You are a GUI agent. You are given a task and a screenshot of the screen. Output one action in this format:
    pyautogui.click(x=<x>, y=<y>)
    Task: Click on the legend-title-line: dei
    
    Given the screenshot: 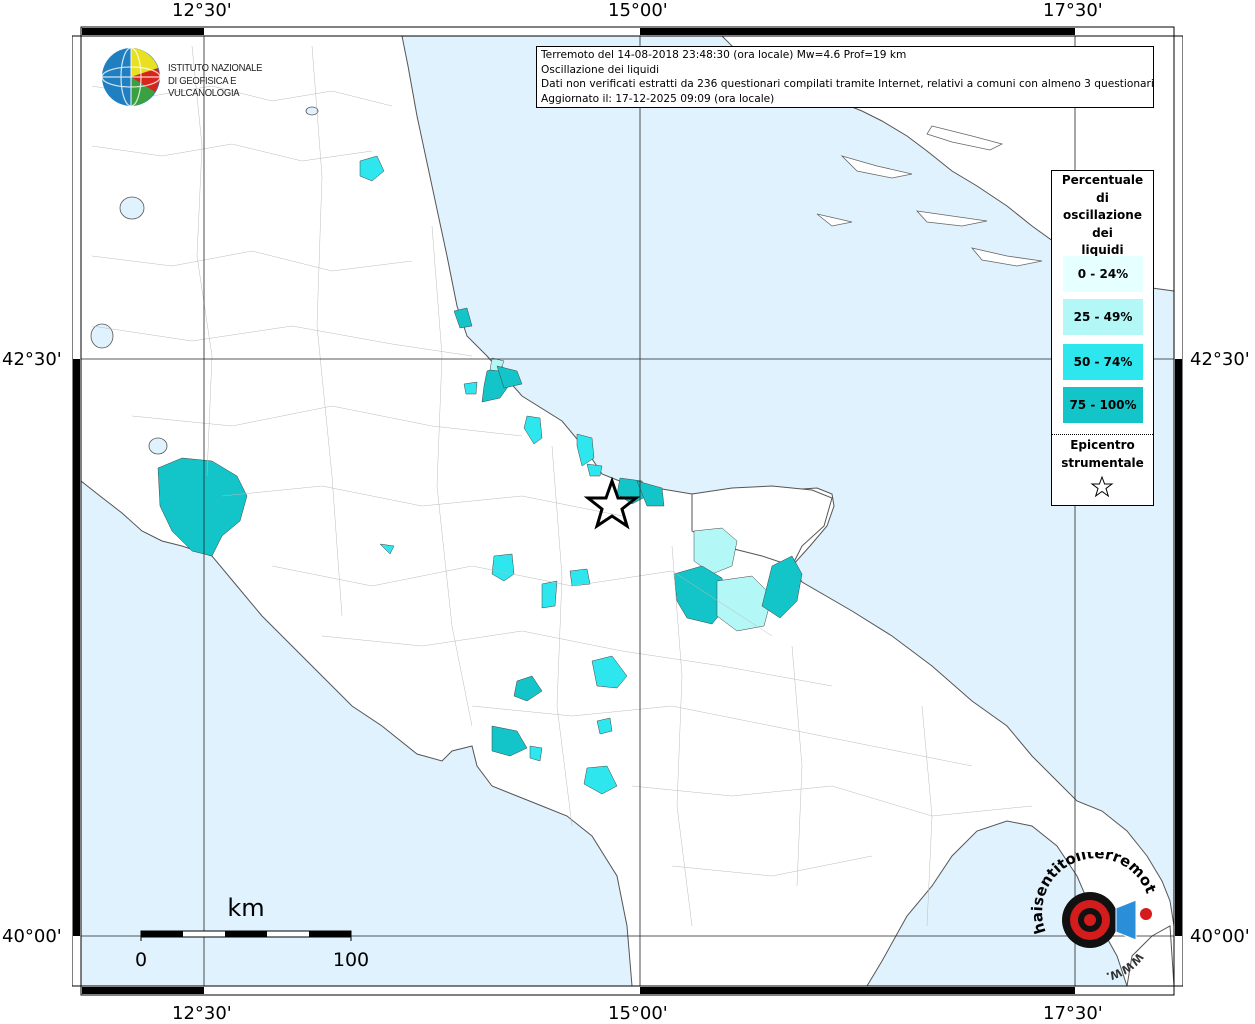 What is the action you would take?
    pyautogui.click(x=1102, y=232)
    